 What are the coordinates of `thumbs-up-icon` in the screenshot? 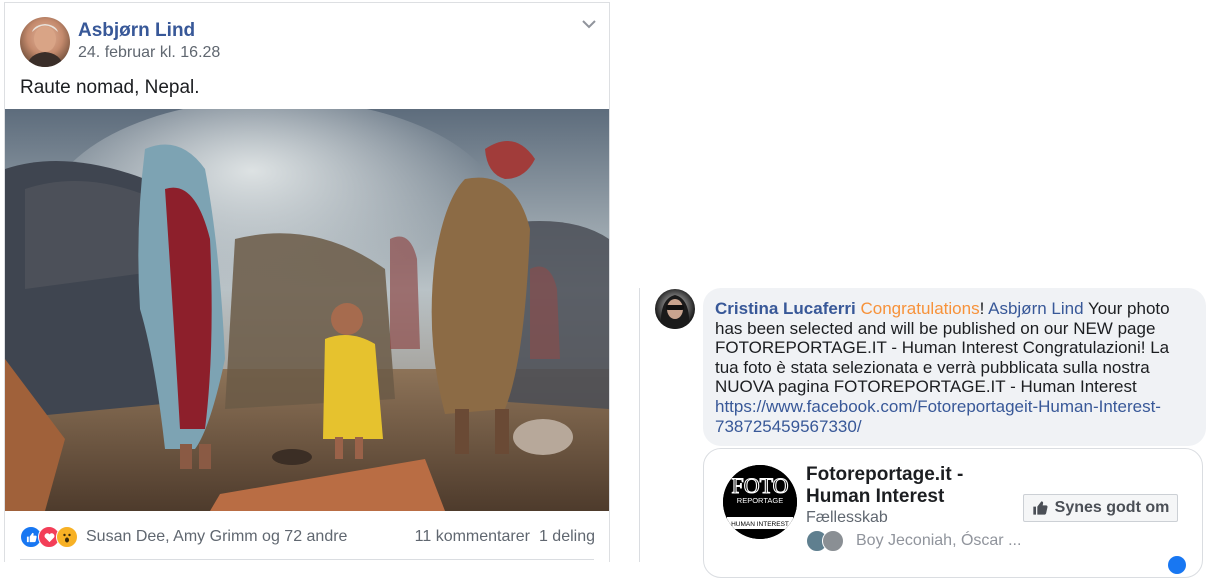 It's located at (1040, 508).